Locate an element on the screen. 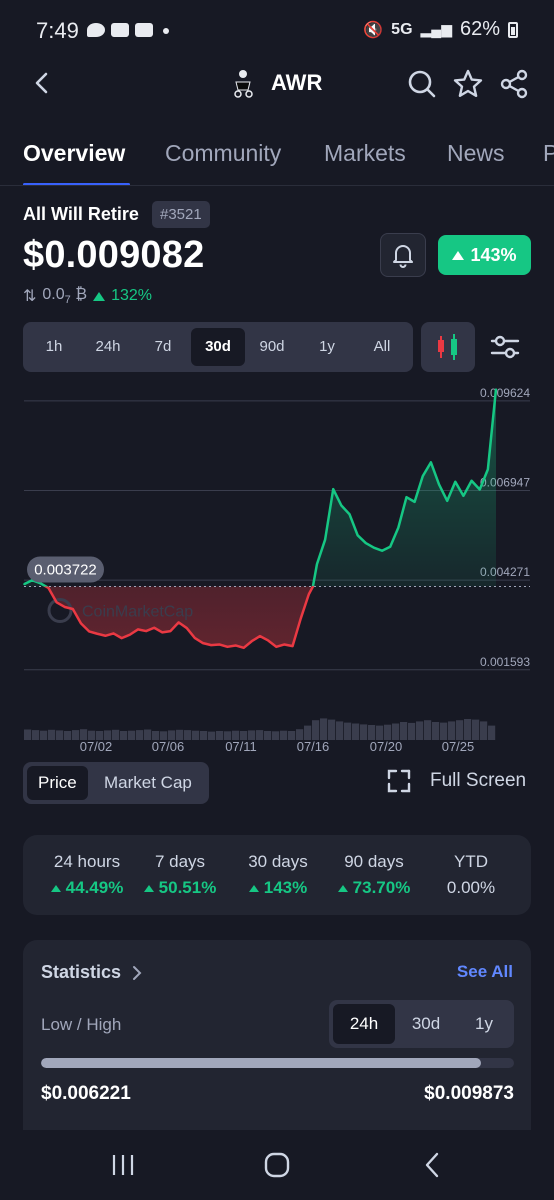 Image resolution: width=554 pixels, height=1200 pixels. coin-tabs: Overview Community Markets News P is located at coordinates (277, 158).